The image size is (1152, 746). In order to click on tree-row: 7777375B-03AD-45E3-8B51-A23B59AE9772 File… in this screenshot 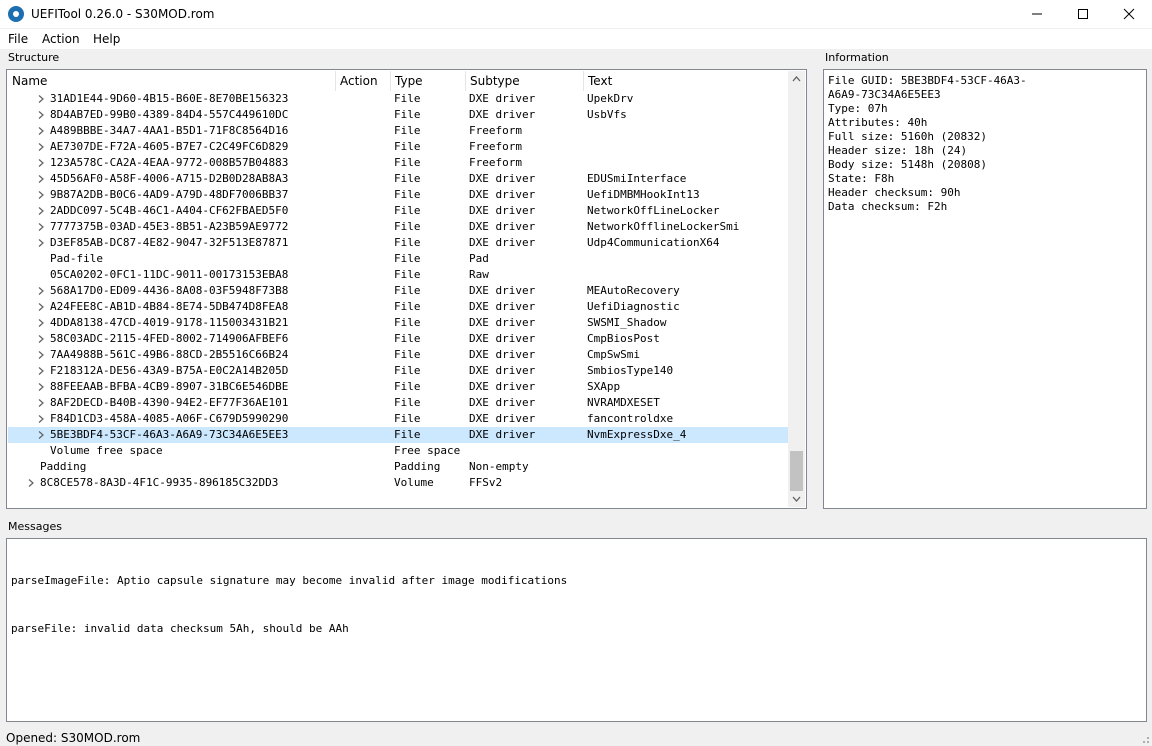, I will do `click(398, 227)`.